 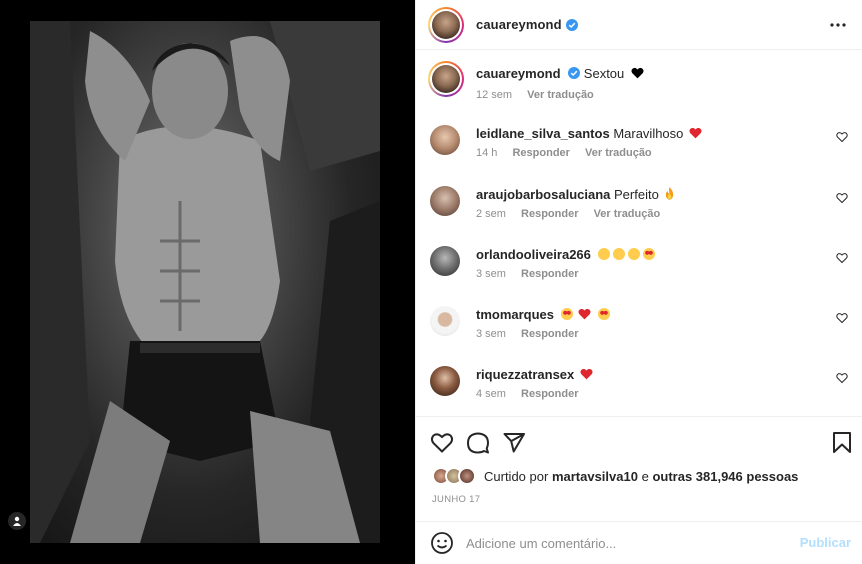 I want to click on caption-text: cauareymond Sextou, so click(x=560, y=74).